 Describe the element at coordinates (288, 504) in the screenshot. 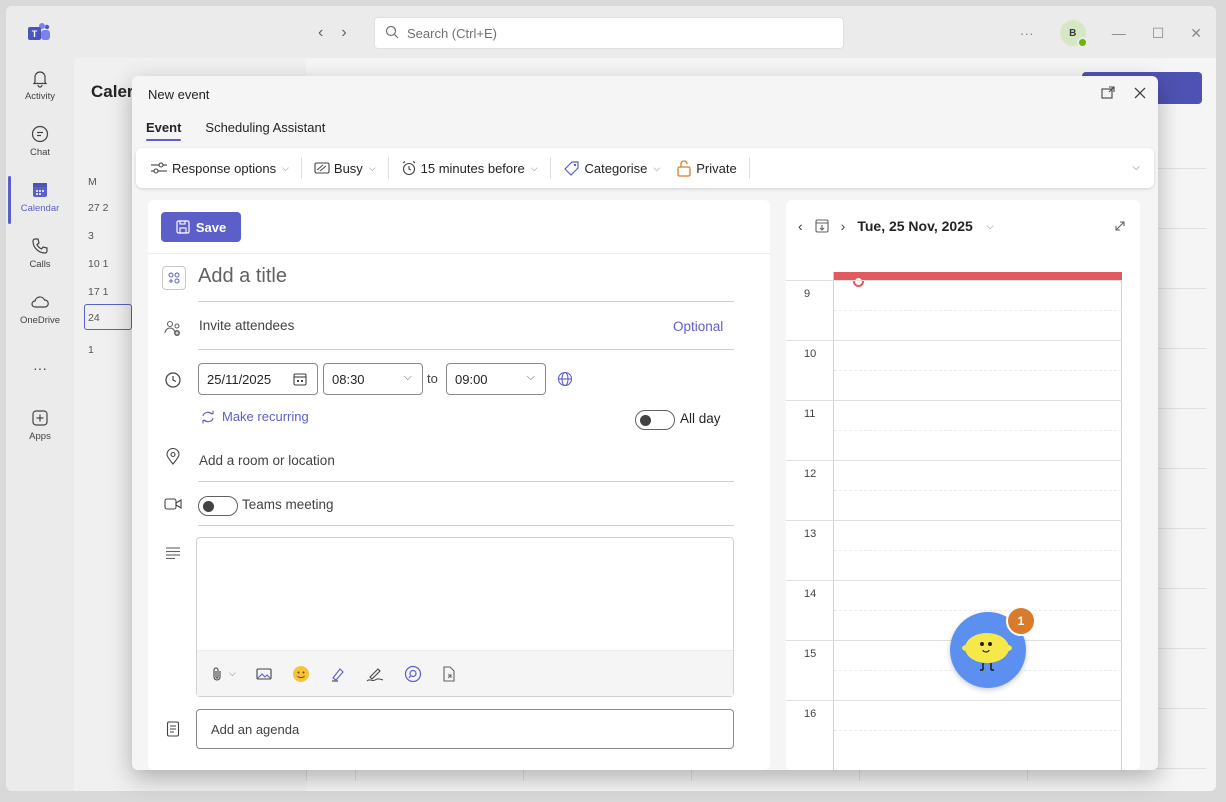

I see `teams-meeting-label: Teams meeting` at that location.